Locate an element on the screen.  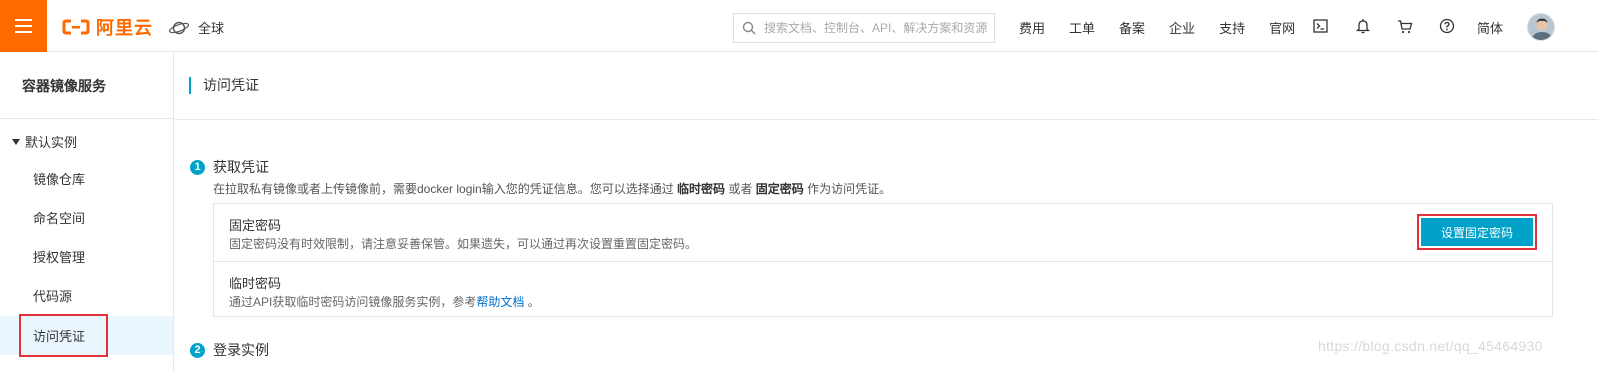
caret-down-icon is located at coordinates (16, 141).